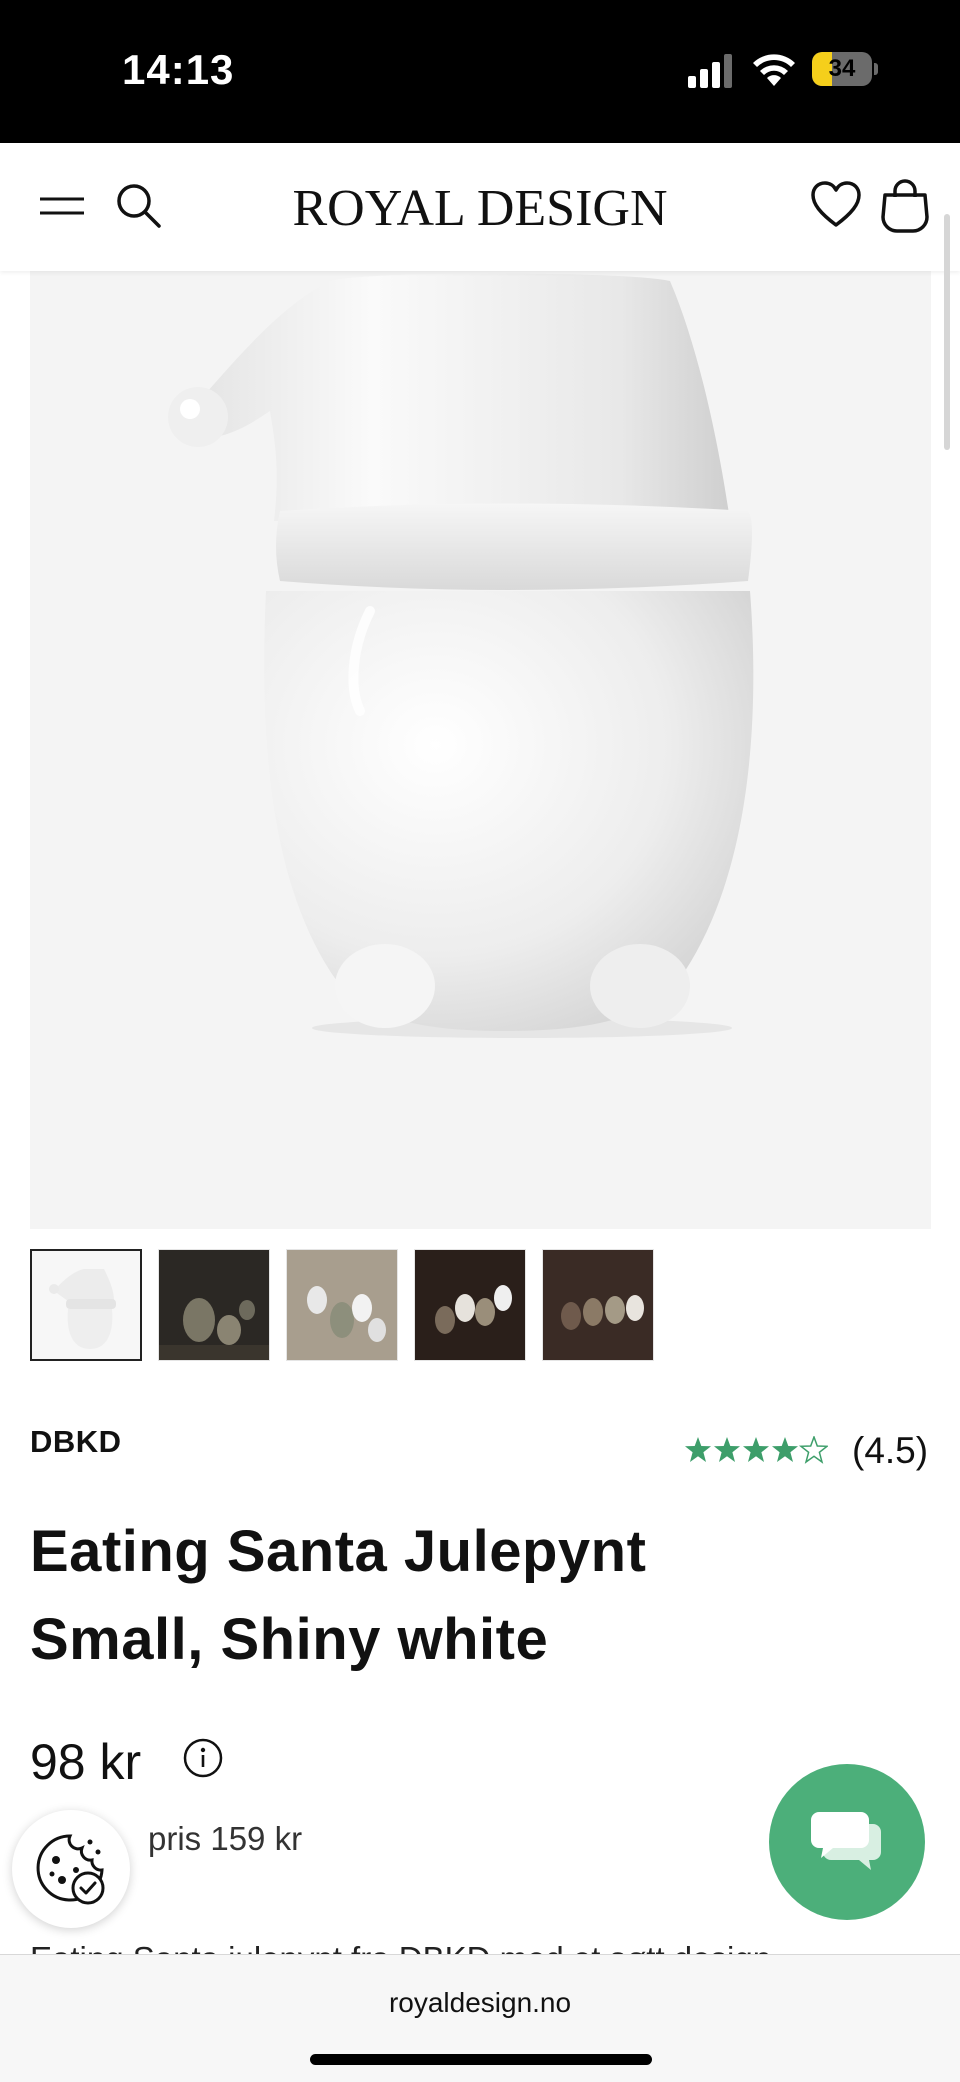 The image size is (960, 2082). Describe the element at coordinates (76, 1442) in the screenshot. I see `product-brand: DBKD` at that location.